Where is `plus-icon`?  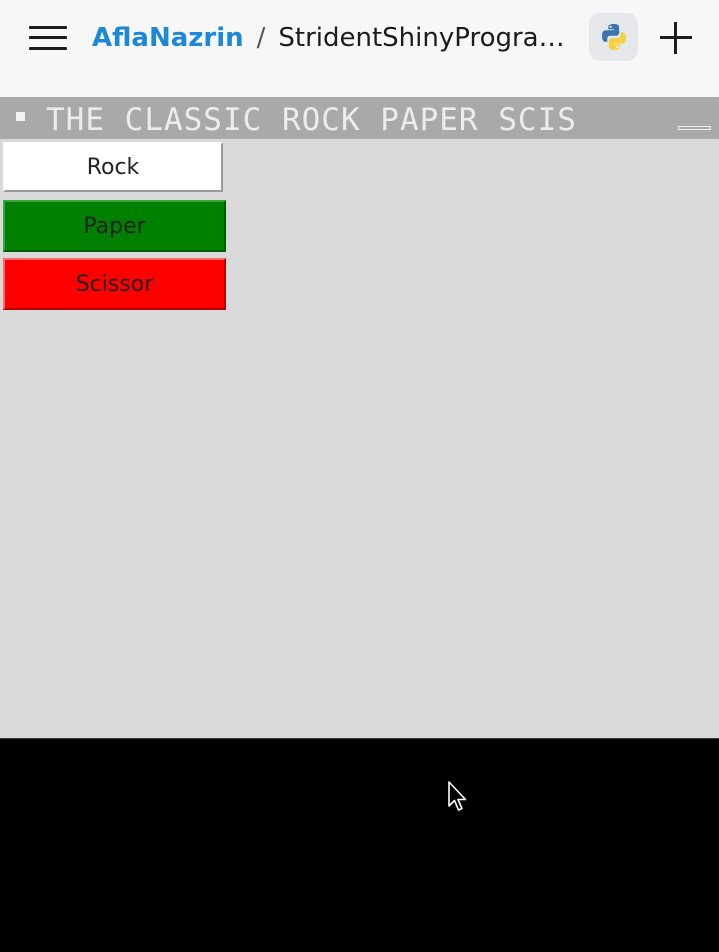 plus-icon is located at coordinates (676, 38).